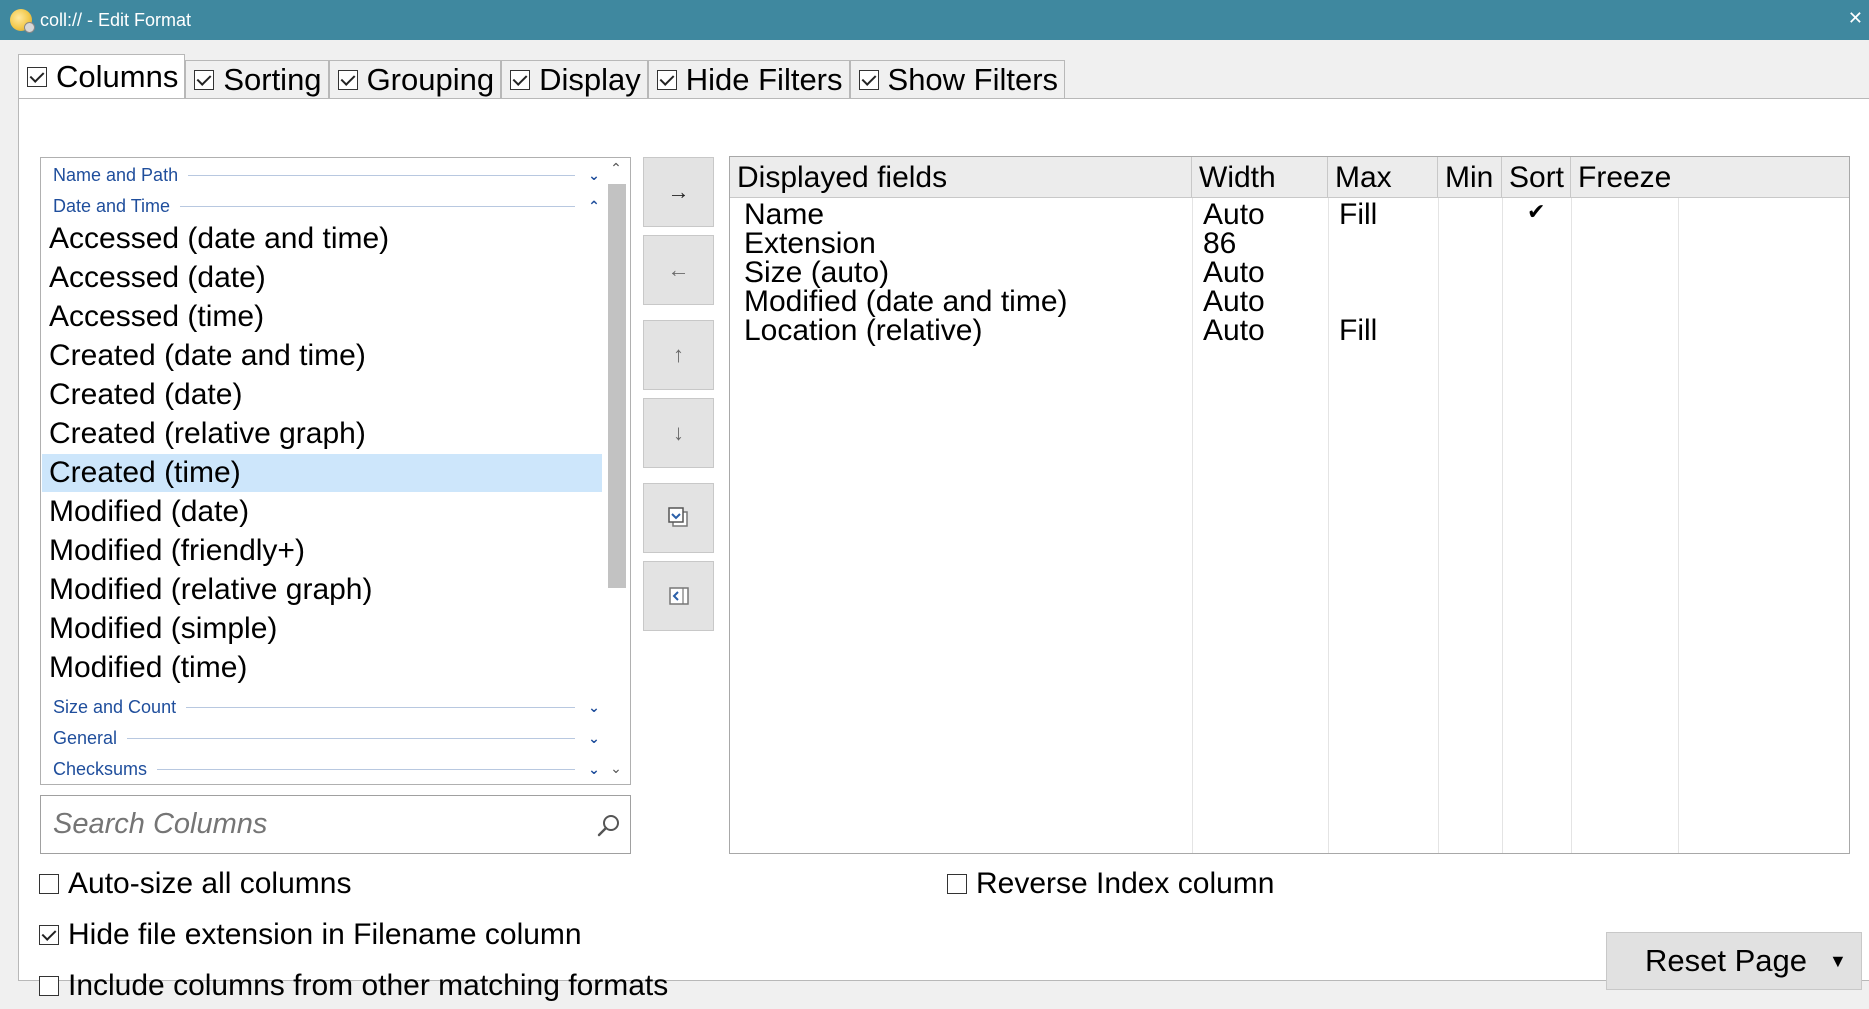 The image size is (1869, 1009). What do you see at coordinates (1536, 212) in the screenshot?
I see `sort-checkmark-icon: ✔` at bounding box center [1536, 212].